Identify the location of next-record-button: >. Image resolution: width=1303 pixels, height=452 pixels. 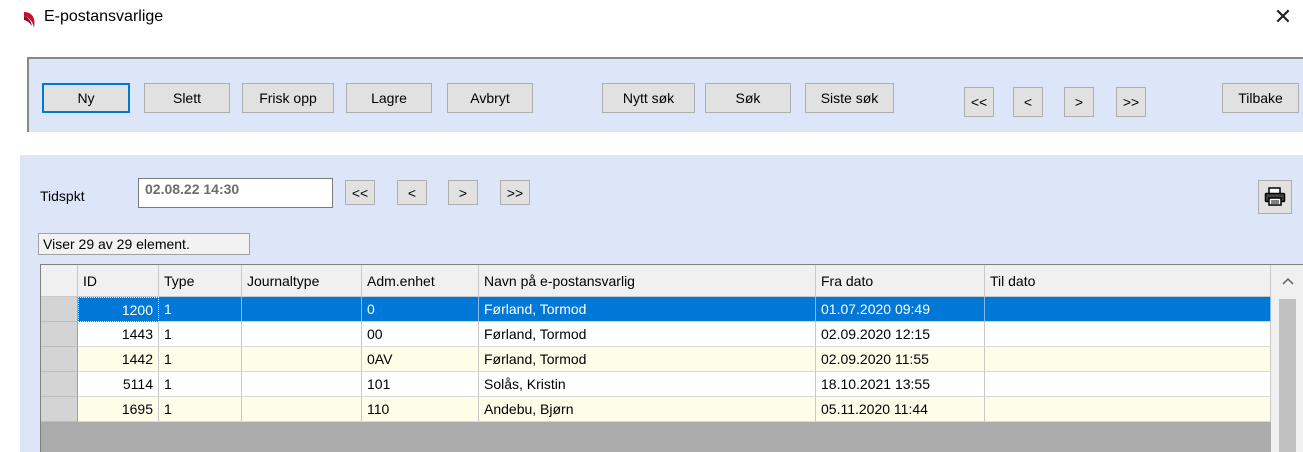
(1079, 102).